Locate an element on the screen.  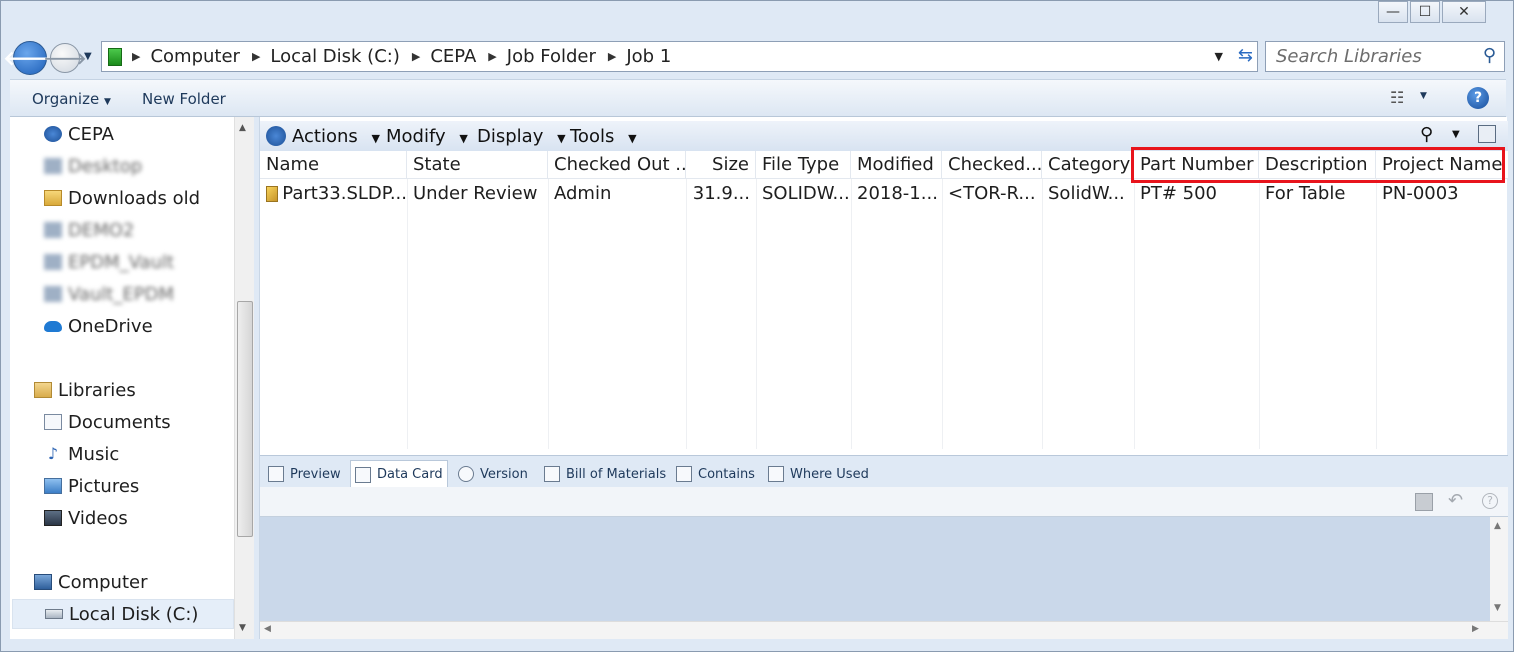
nav-item-vault-epdm: Vault_EPDM is located at coordinates (109, 294).